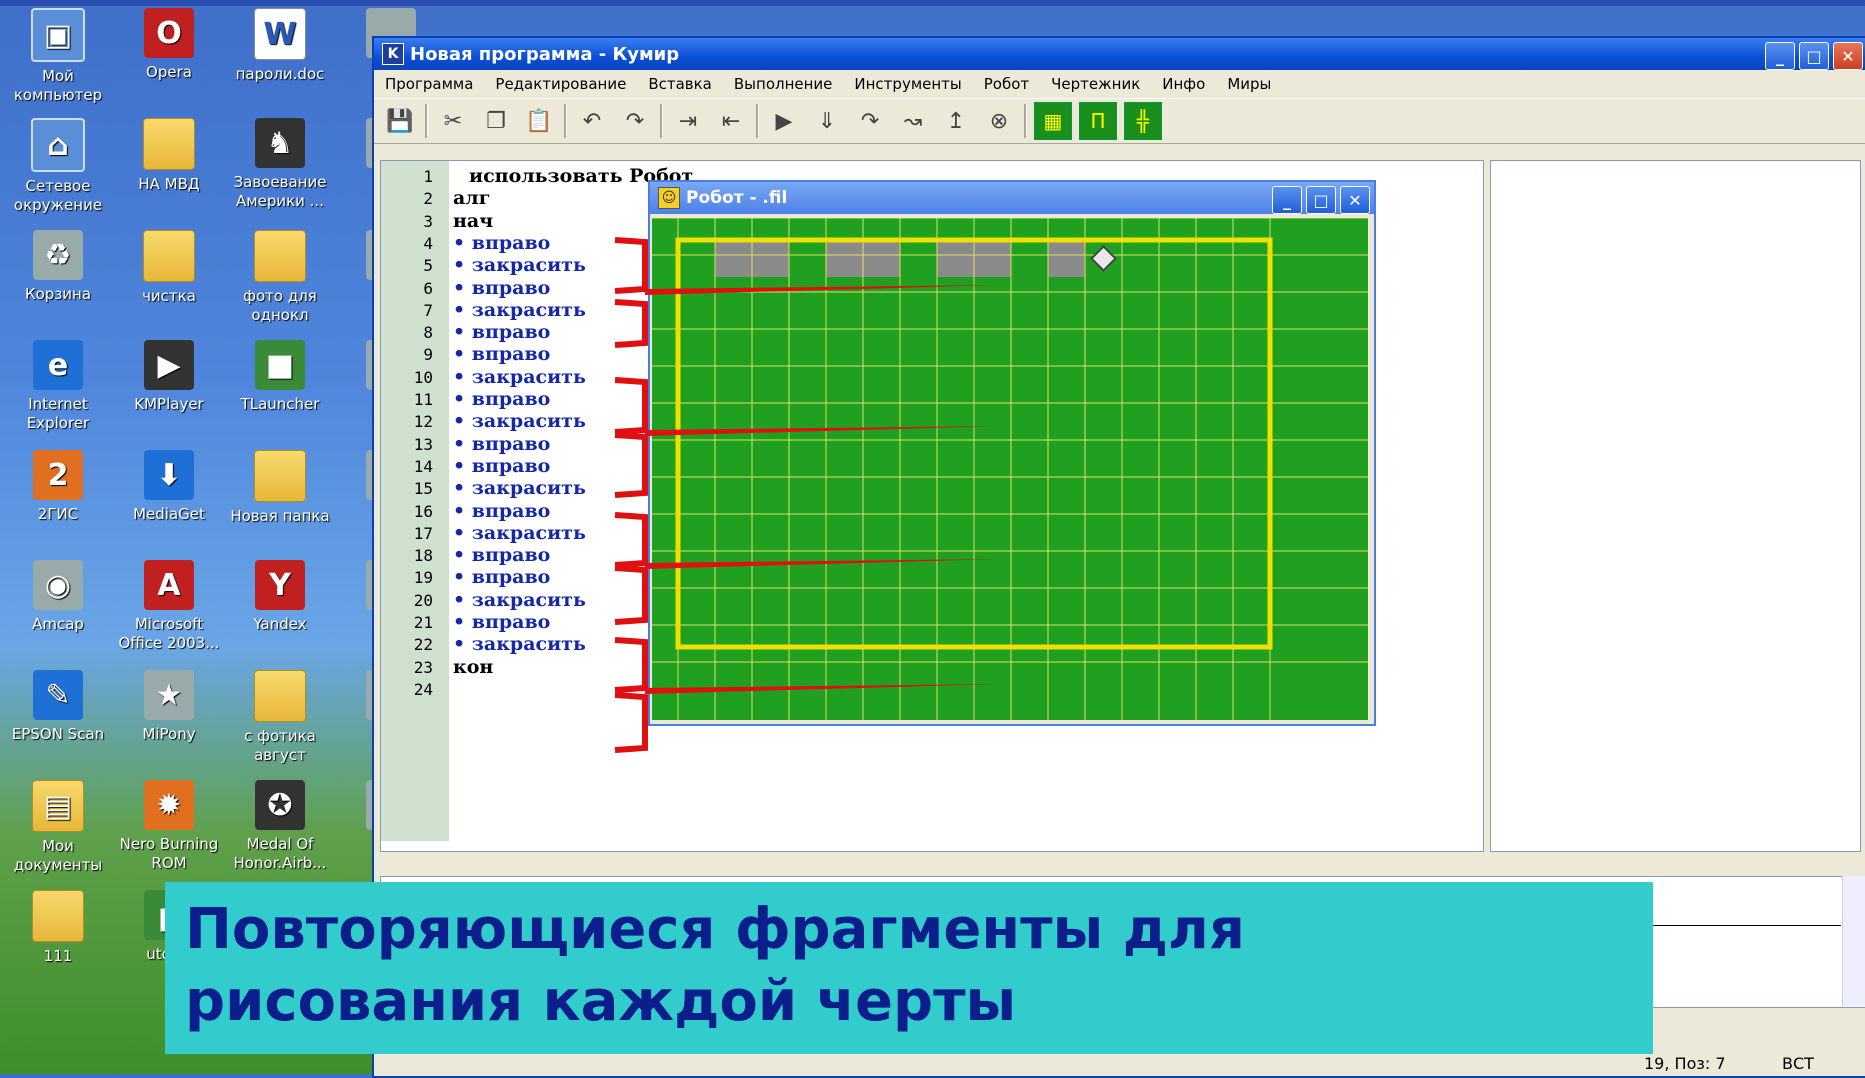 This screenshot has height=1078, width=1865. What do you see at coordinates (58, 166) in the screenshot?
I see `desktop-icon: ⌂ Сетевое окружение` at bounding box center [58, 166].